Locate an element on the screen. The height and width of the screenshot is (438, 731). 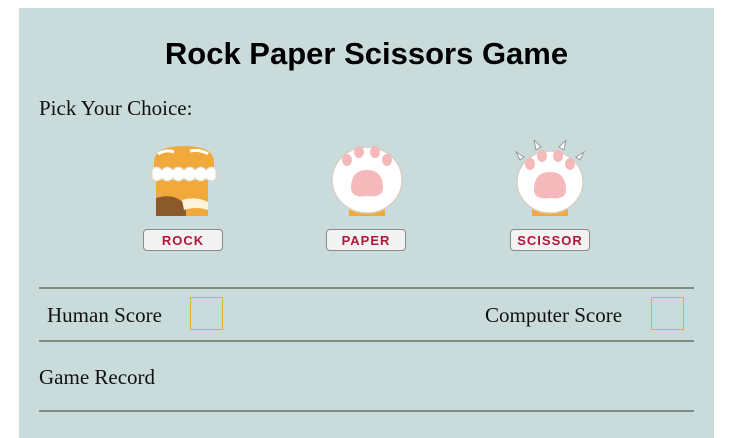
rock-button: ROCK is located at coordinates (183, 240).